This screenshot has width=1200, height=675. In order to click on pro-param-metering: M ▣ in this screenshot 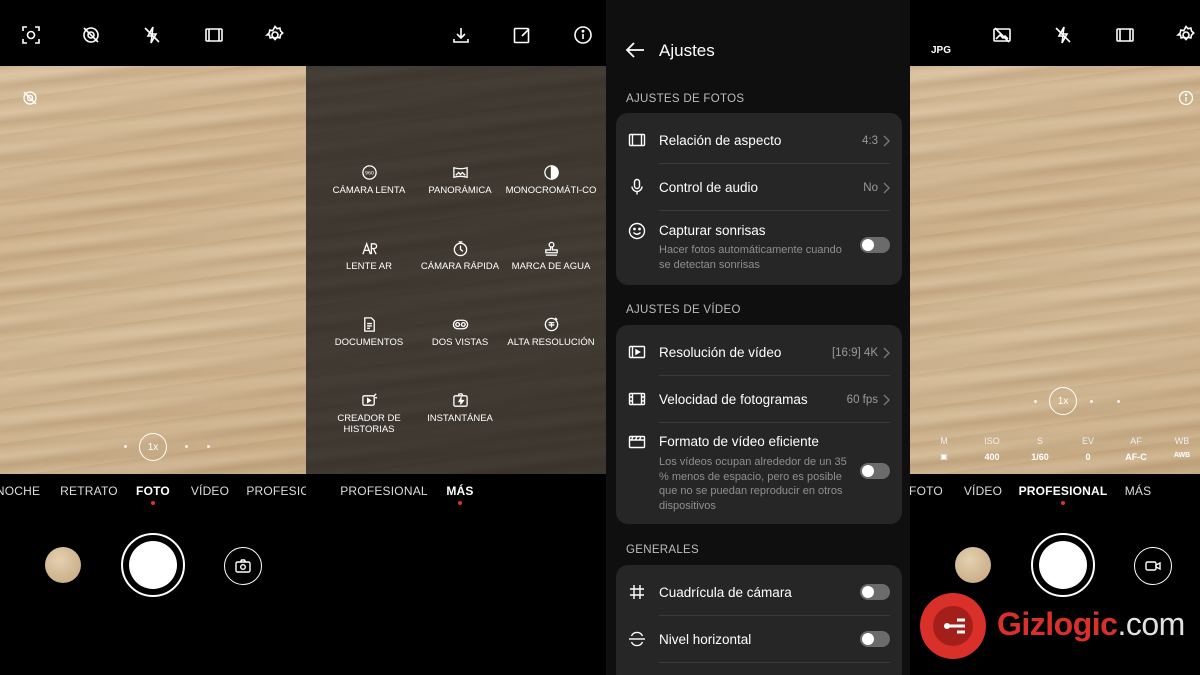, I will do `click(944, 448)`.